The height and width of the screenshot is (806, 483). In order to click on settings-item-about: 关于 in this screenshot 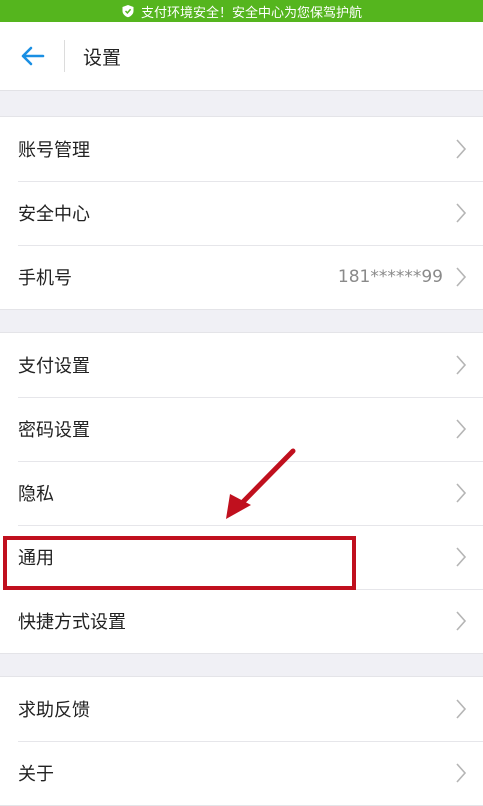, I will do `click(241, 773)`.